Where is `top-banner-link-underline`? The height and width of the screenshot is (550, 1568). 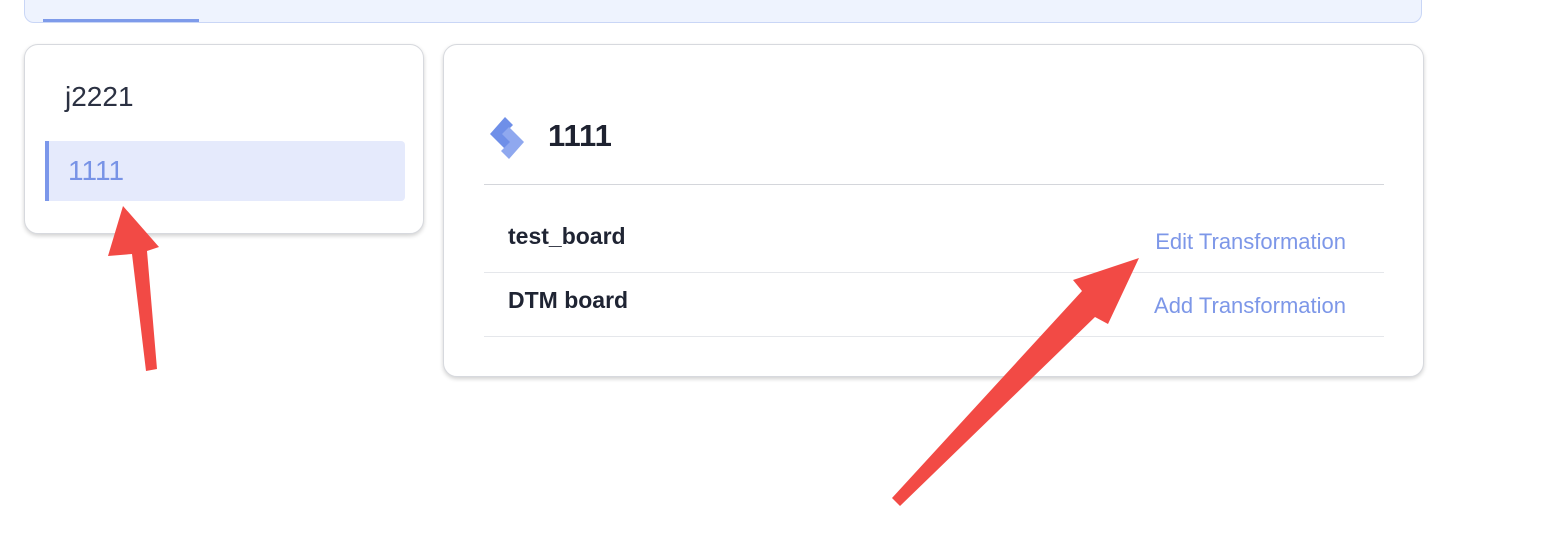
top-banner-link-underline is located at coordinates (121, 20).